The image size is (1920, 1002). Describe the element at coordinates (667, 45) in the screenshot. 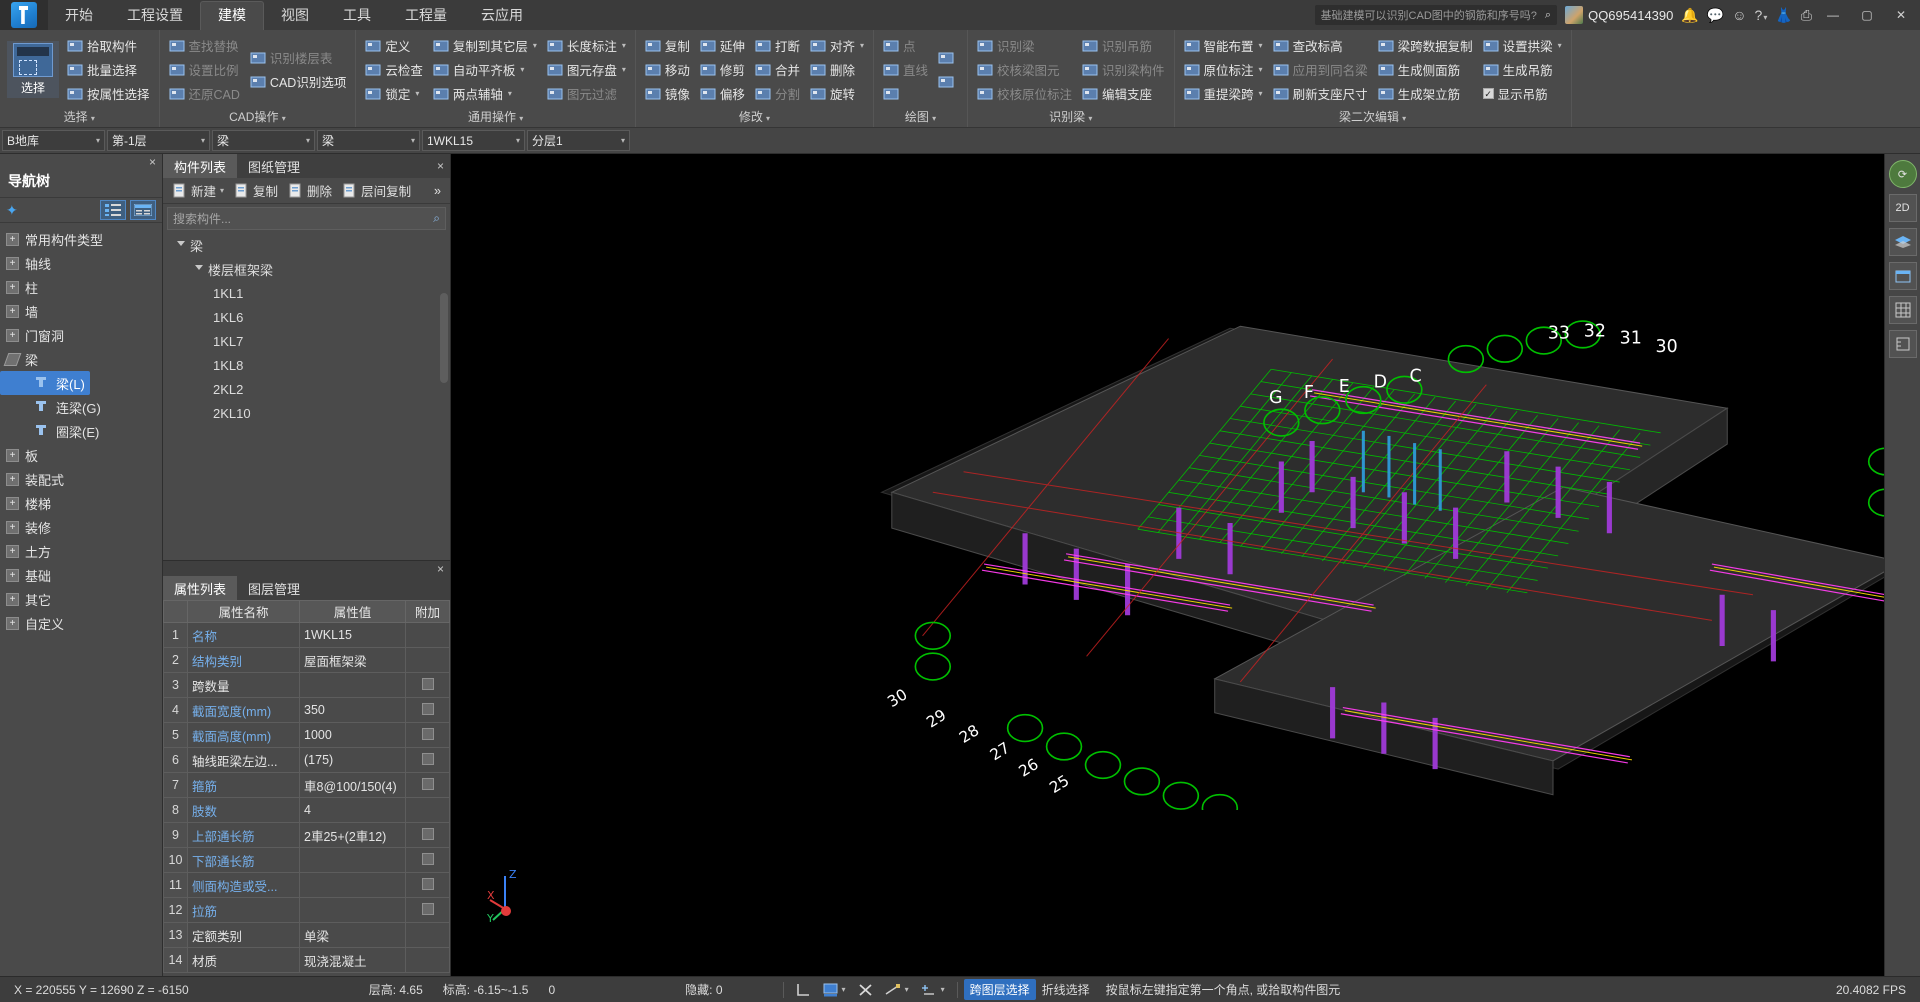

I see `ribbon-item-复制: 复制` at that location.